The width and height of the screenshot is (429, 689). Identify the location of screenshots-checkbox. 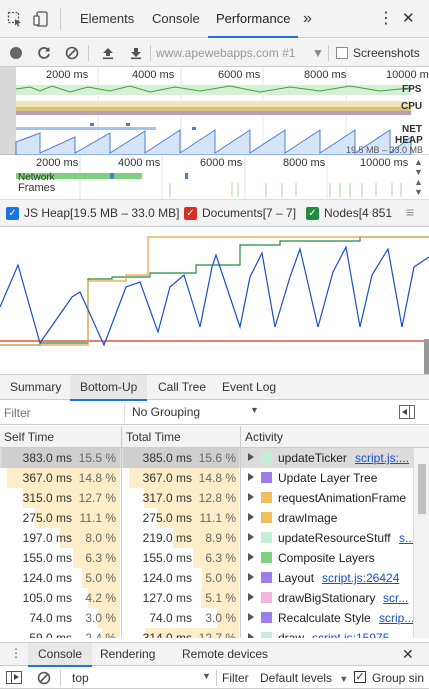
(342, 53).